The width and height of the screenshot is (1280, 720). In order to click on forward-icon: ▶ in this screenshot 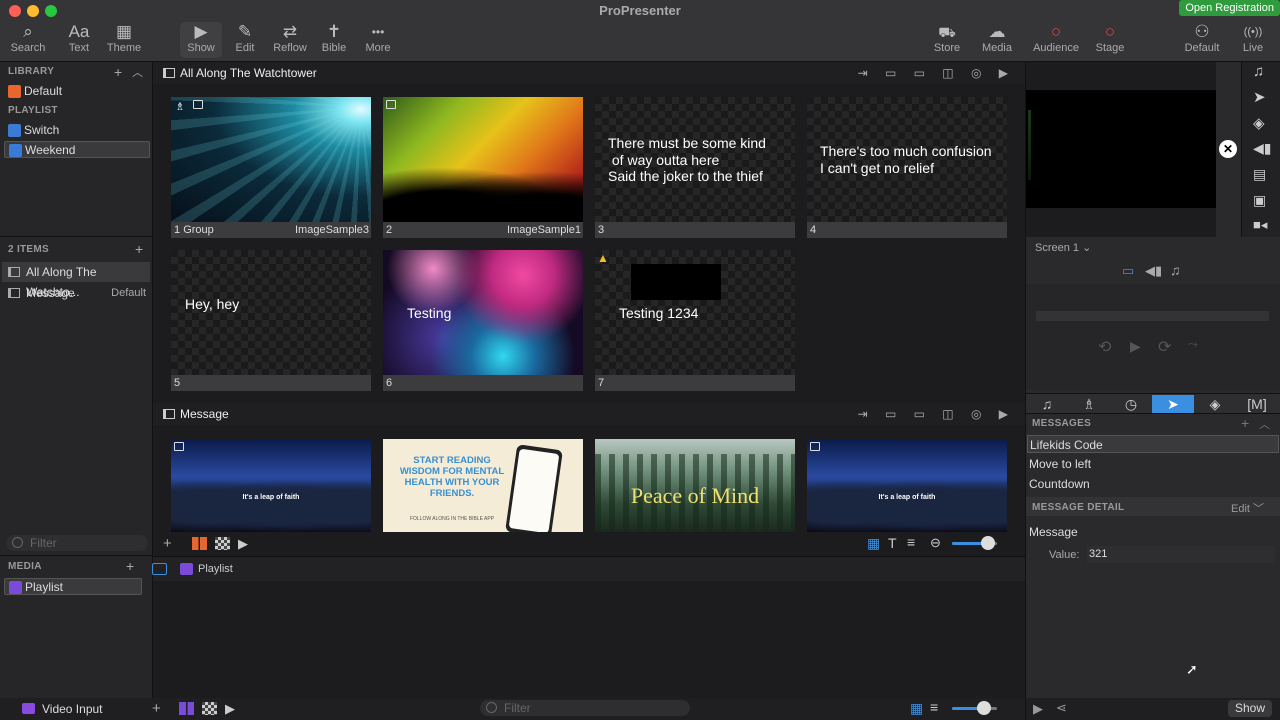, I will do `click(243, 544)`.